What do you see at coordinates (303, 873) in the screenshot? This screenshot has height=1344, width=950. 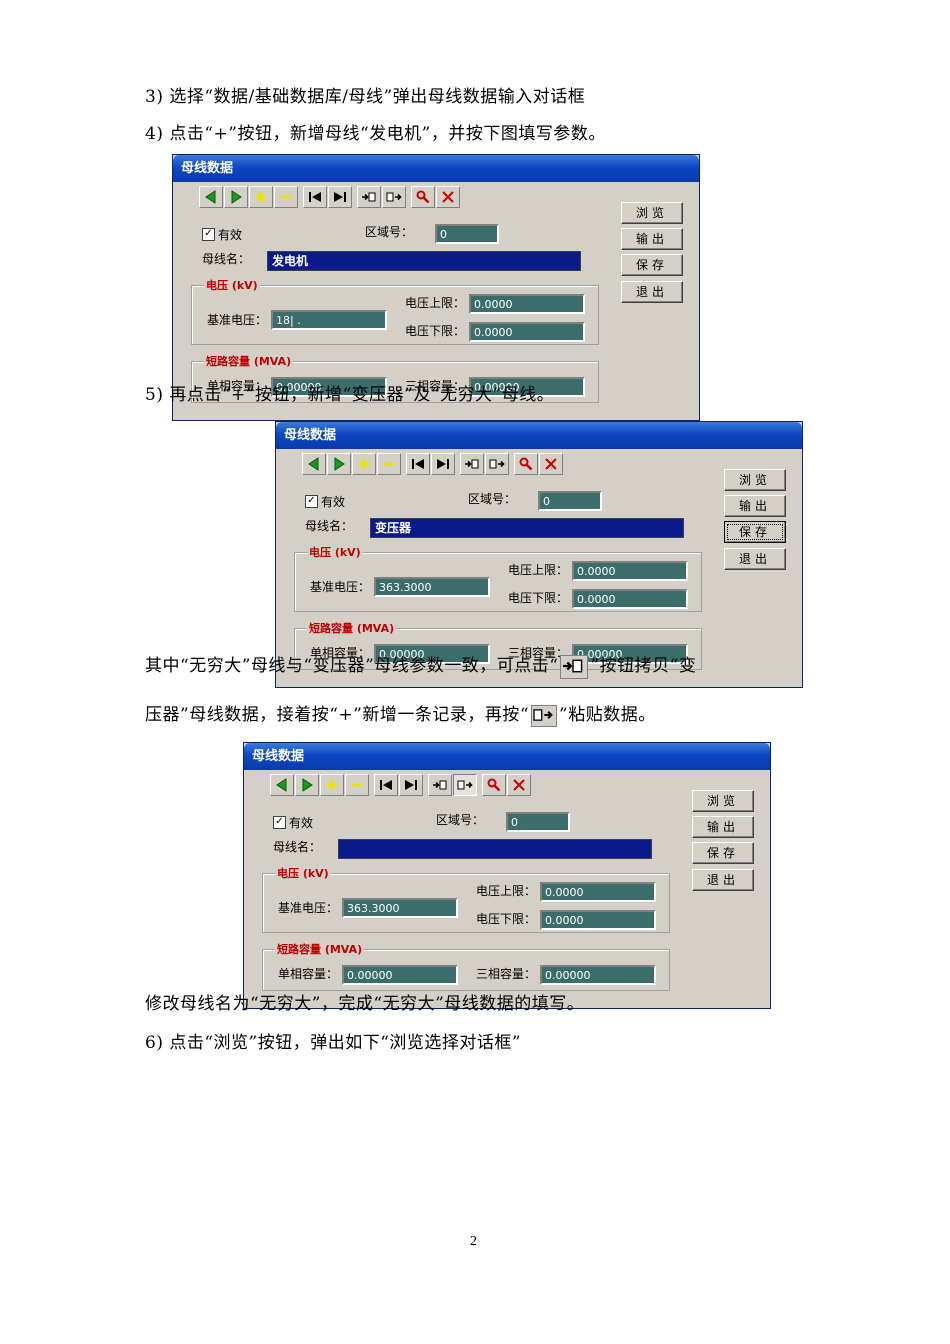 I see `voltage-group-title: 电压 (kV)` at bounding box center [303, 873].